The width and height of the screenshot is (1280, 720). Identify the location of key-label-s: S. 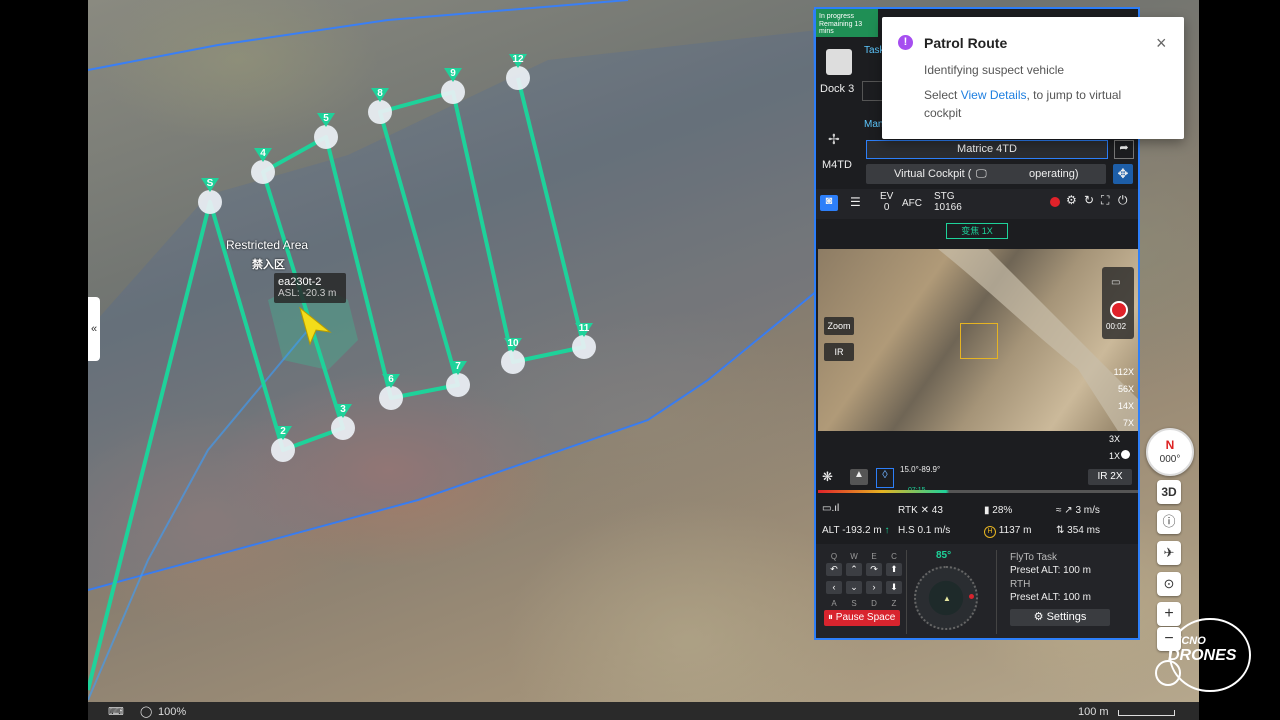
(854, 603).